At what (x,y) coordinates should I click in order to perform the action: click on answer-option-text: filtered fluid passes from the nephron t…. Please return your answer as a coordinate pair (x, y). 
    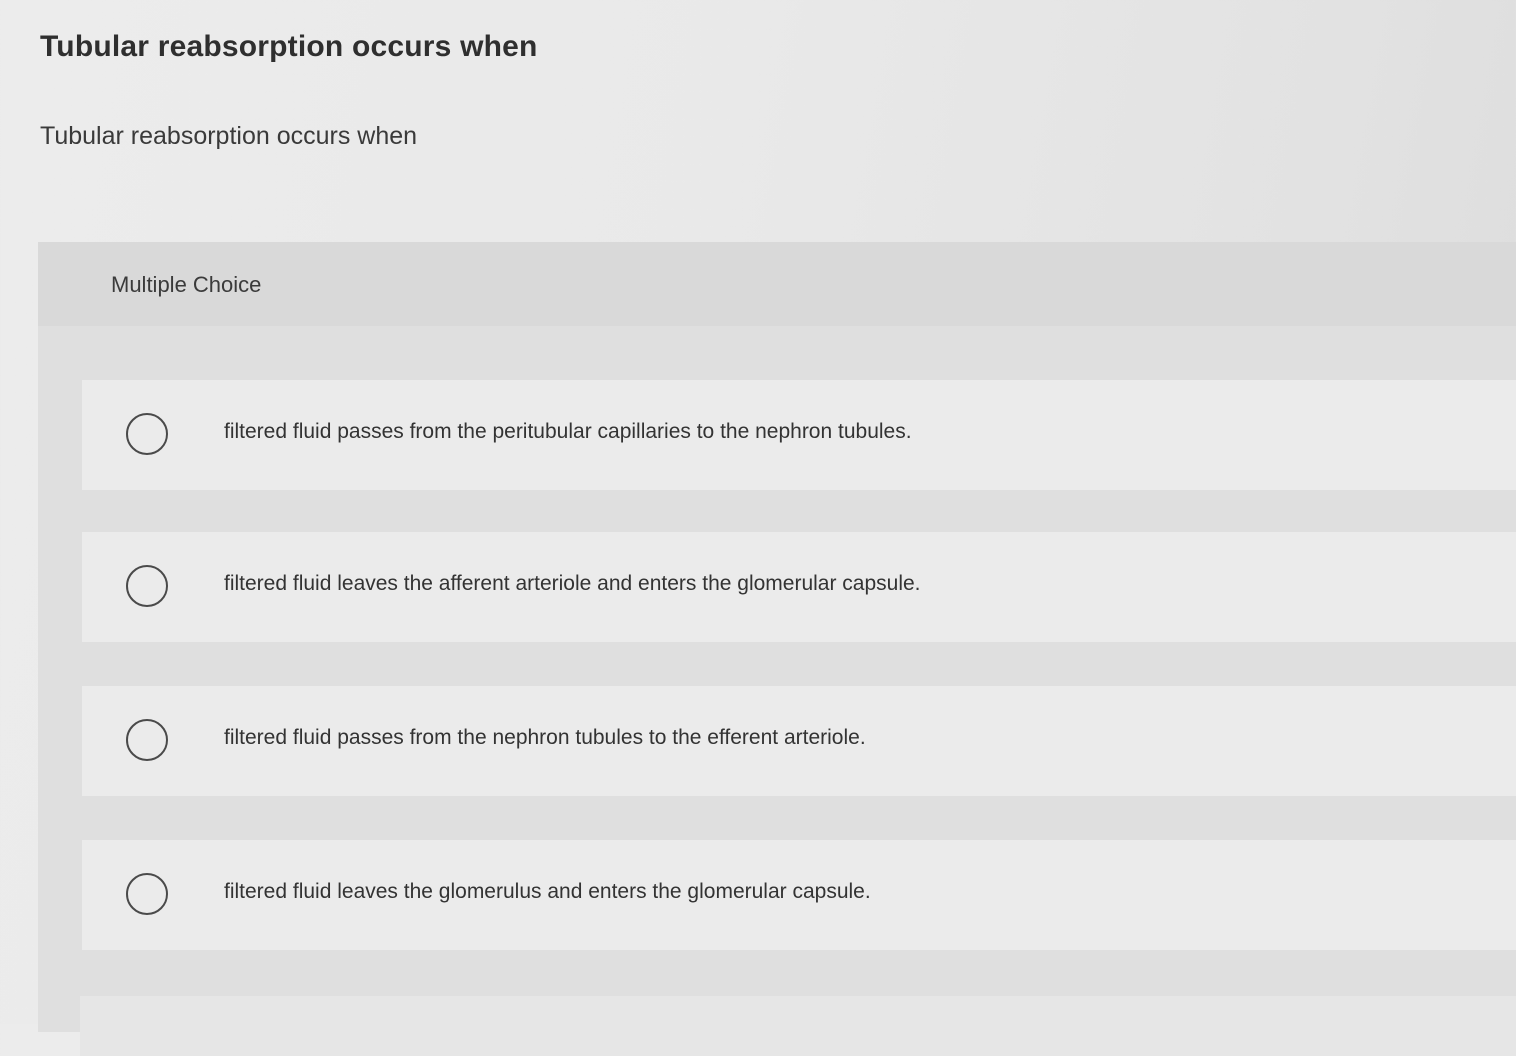
    Looking at the image, I should click on (545, 737).